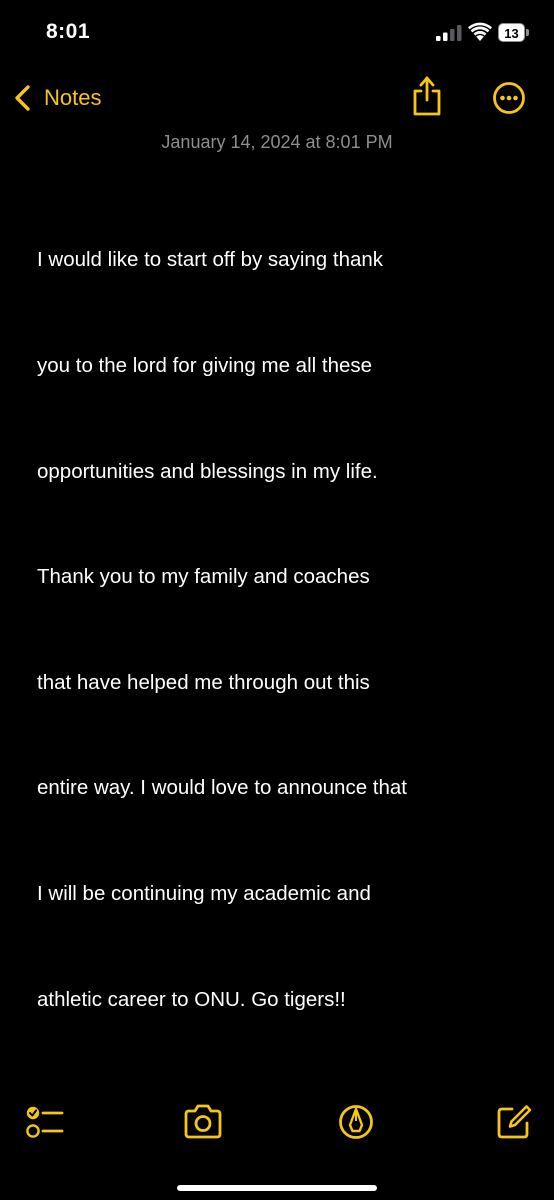 This screenshot has height=1200, width=554. What do you see at coordinates (427, 96) in the screenshot?
I see `share-icon` at bounding box center [427, 96].